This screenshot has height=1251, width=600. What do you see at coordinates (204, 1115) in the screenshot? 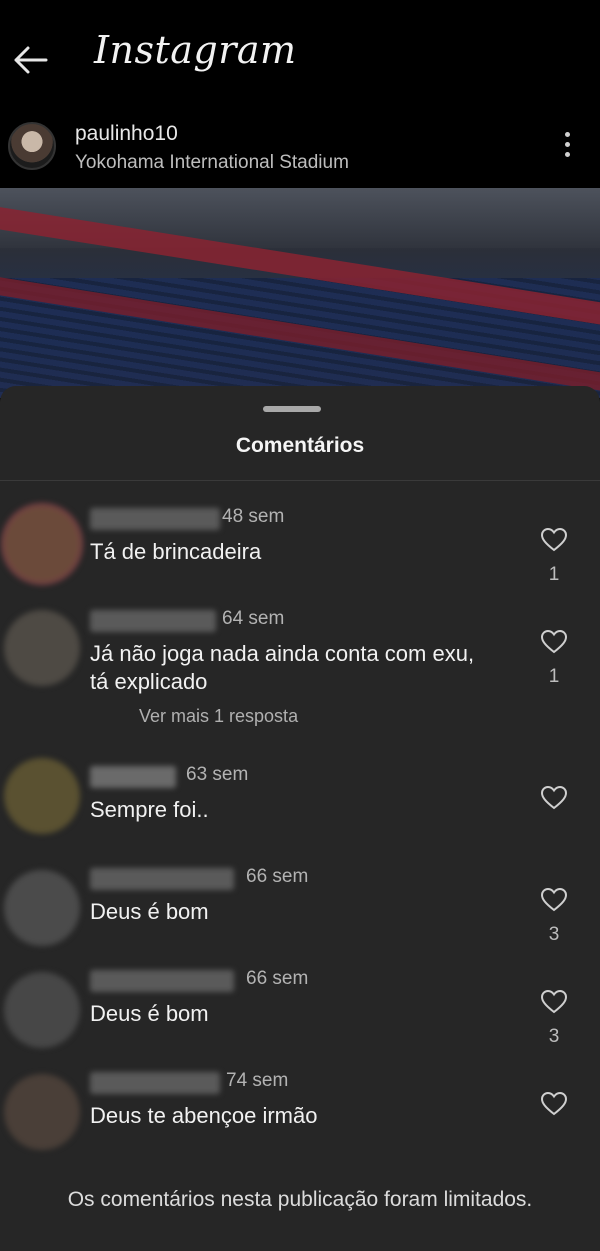
I see `comment-text: Deus te abençoe irmão` at bounding box center [204, 1115].